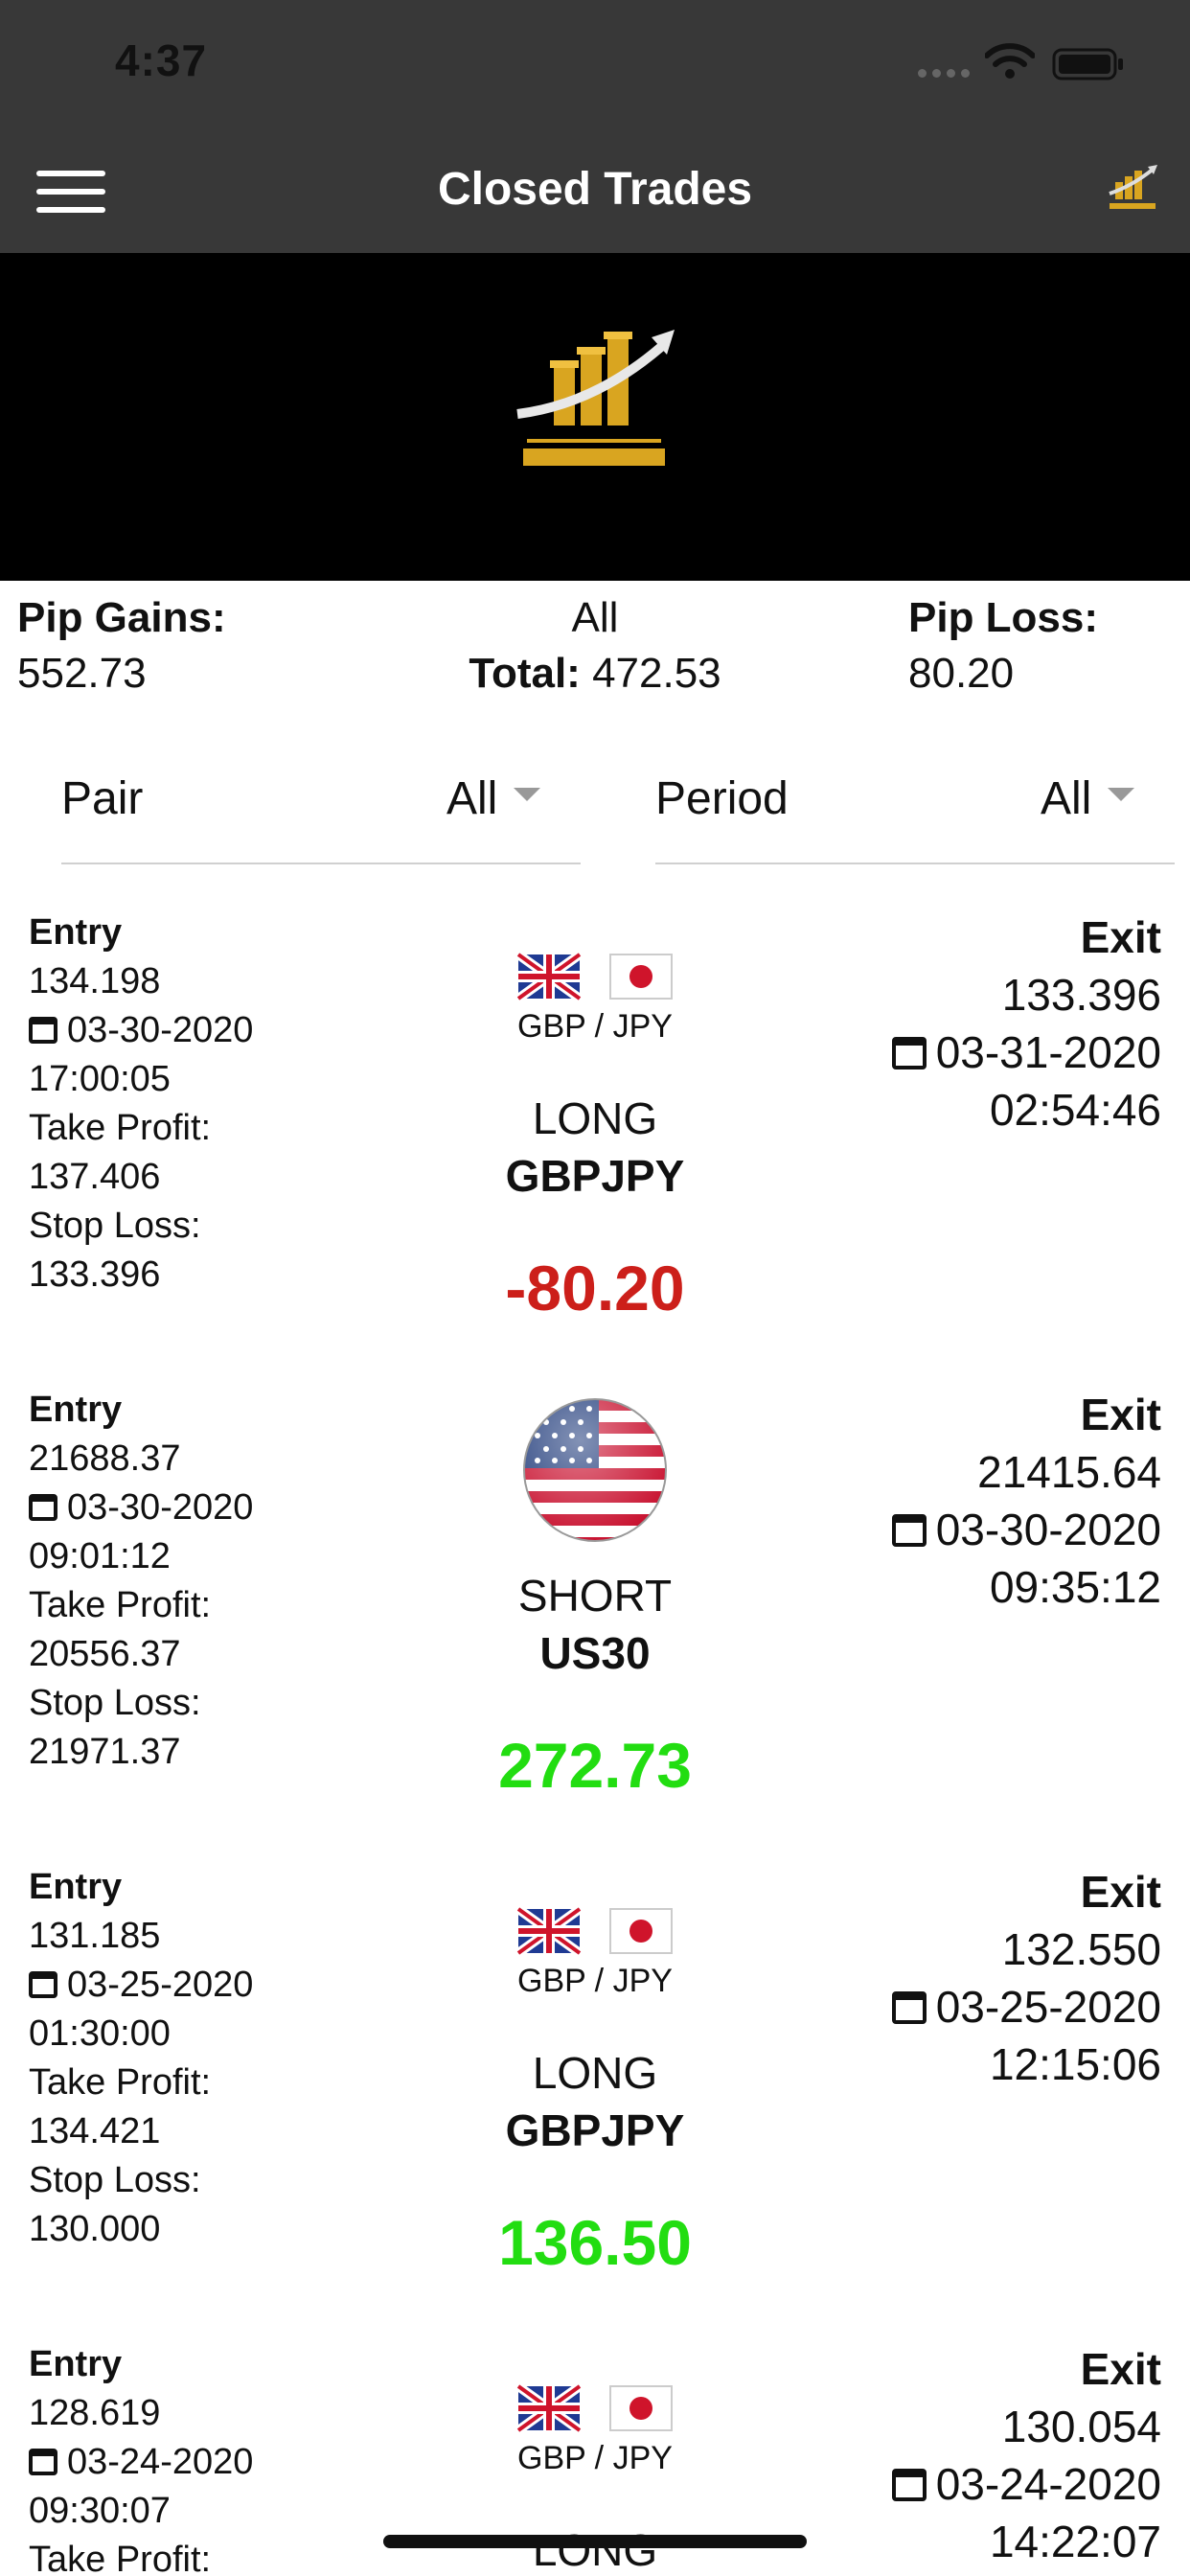 This screenshot has height=2576, width=1190. I want to click on pip-loss-value: 80.20, so click(962, 673).